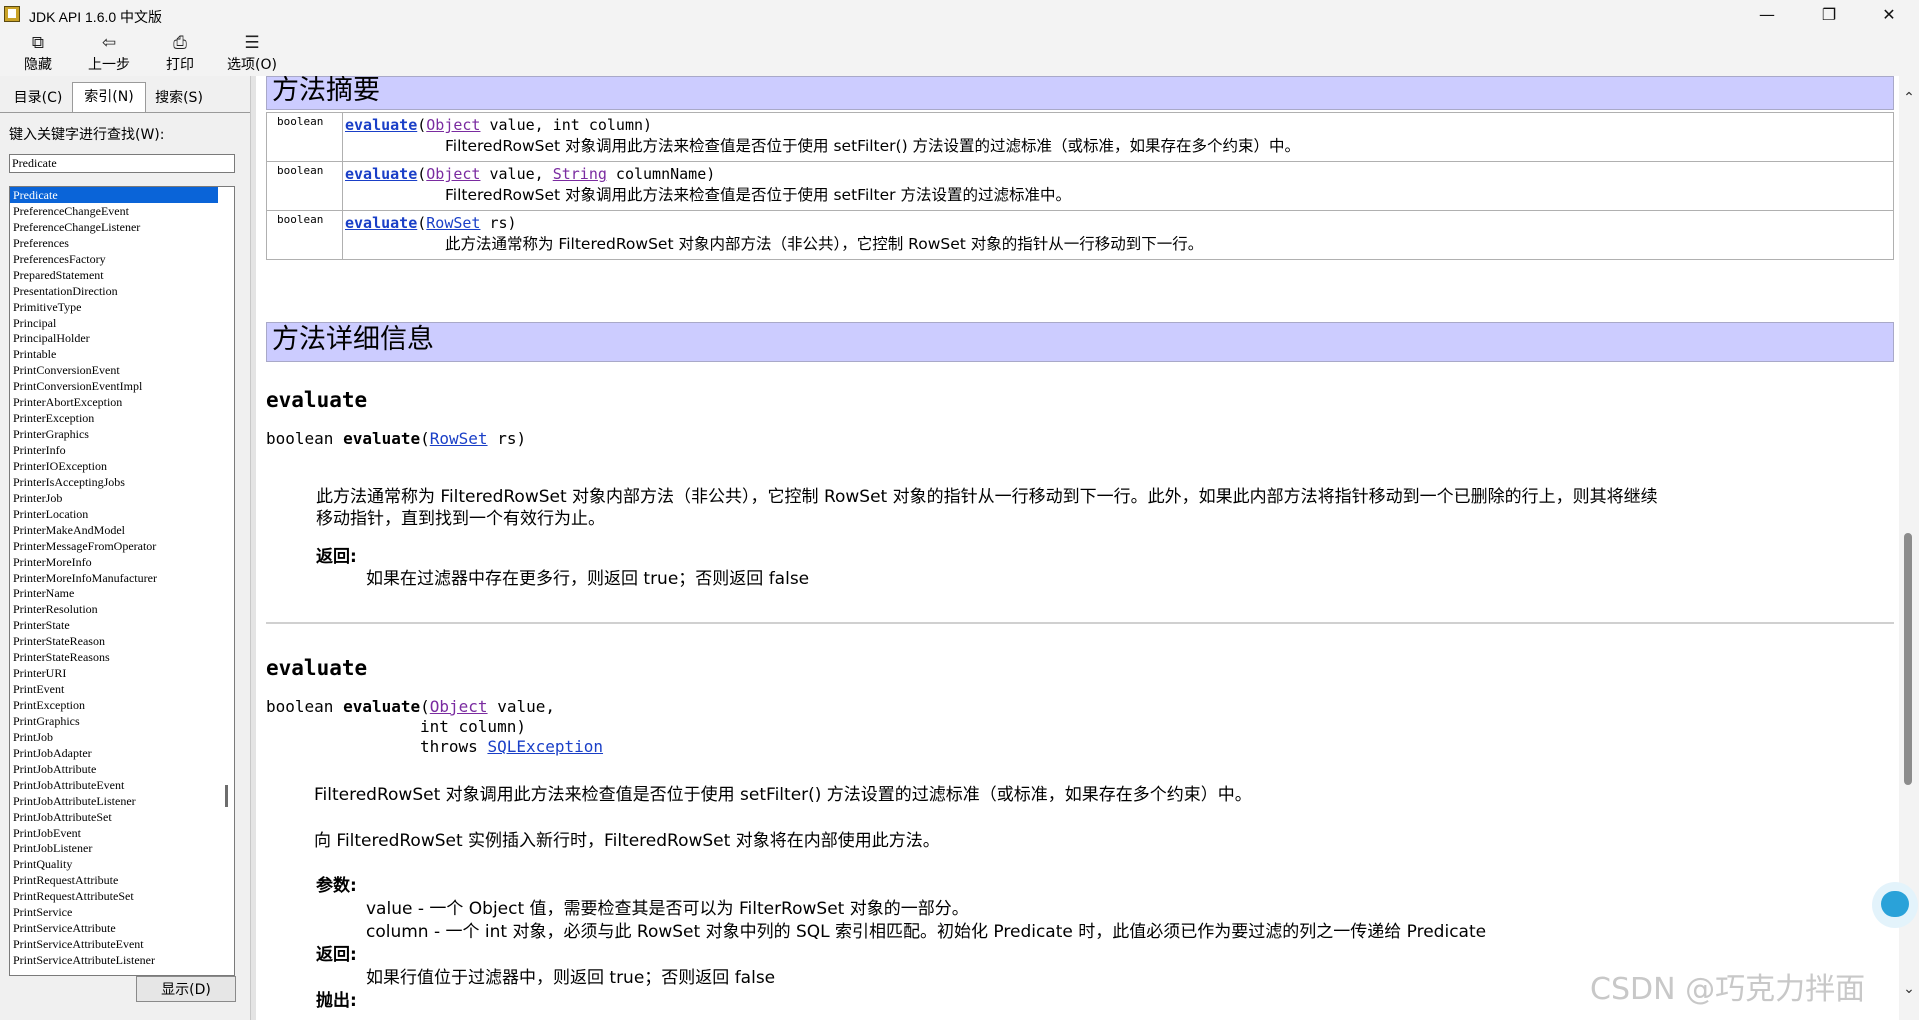 This screenshot has height=1020, width=1919. Describe the element at coordinates (122, 163) in the screenshot. I see `keyword-input` at that location.